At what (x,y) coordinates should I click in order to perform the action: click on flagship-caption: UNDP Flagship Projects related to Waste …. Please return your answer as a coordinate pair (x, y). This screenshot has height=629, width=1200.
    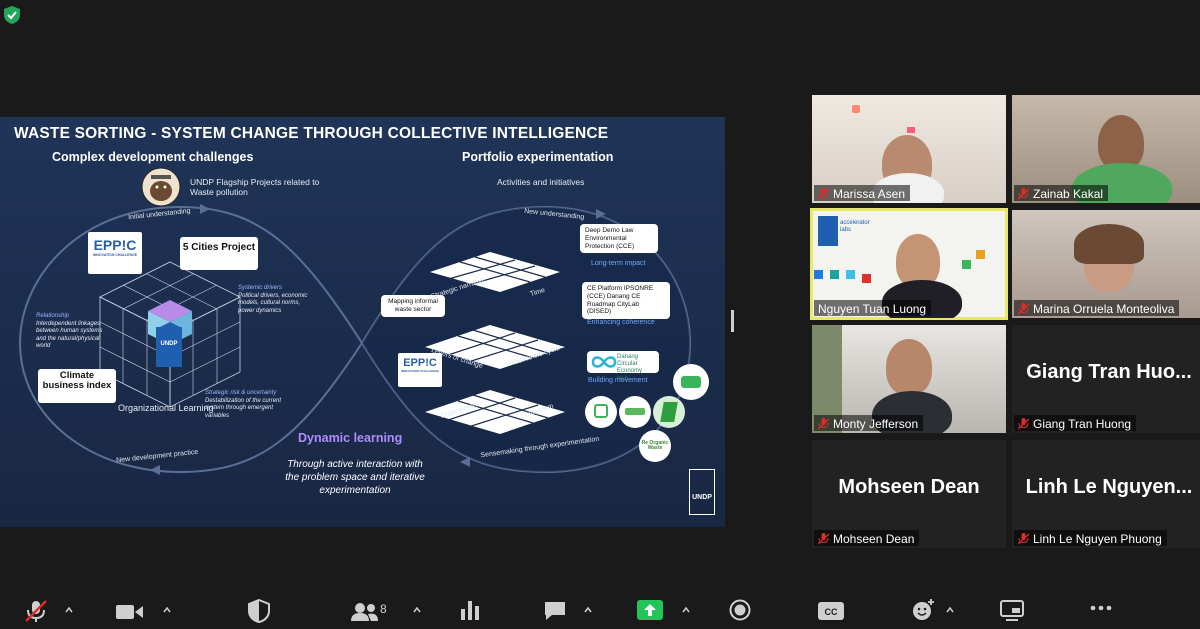
    Looking at the image, I should click on (255, 187).